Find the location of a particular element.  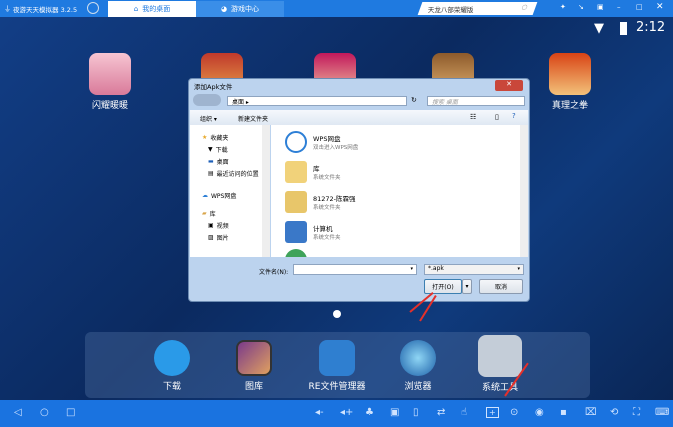

tab-my-desktop: ⌂ 我的桌面 is located at coordinates (152, 9).